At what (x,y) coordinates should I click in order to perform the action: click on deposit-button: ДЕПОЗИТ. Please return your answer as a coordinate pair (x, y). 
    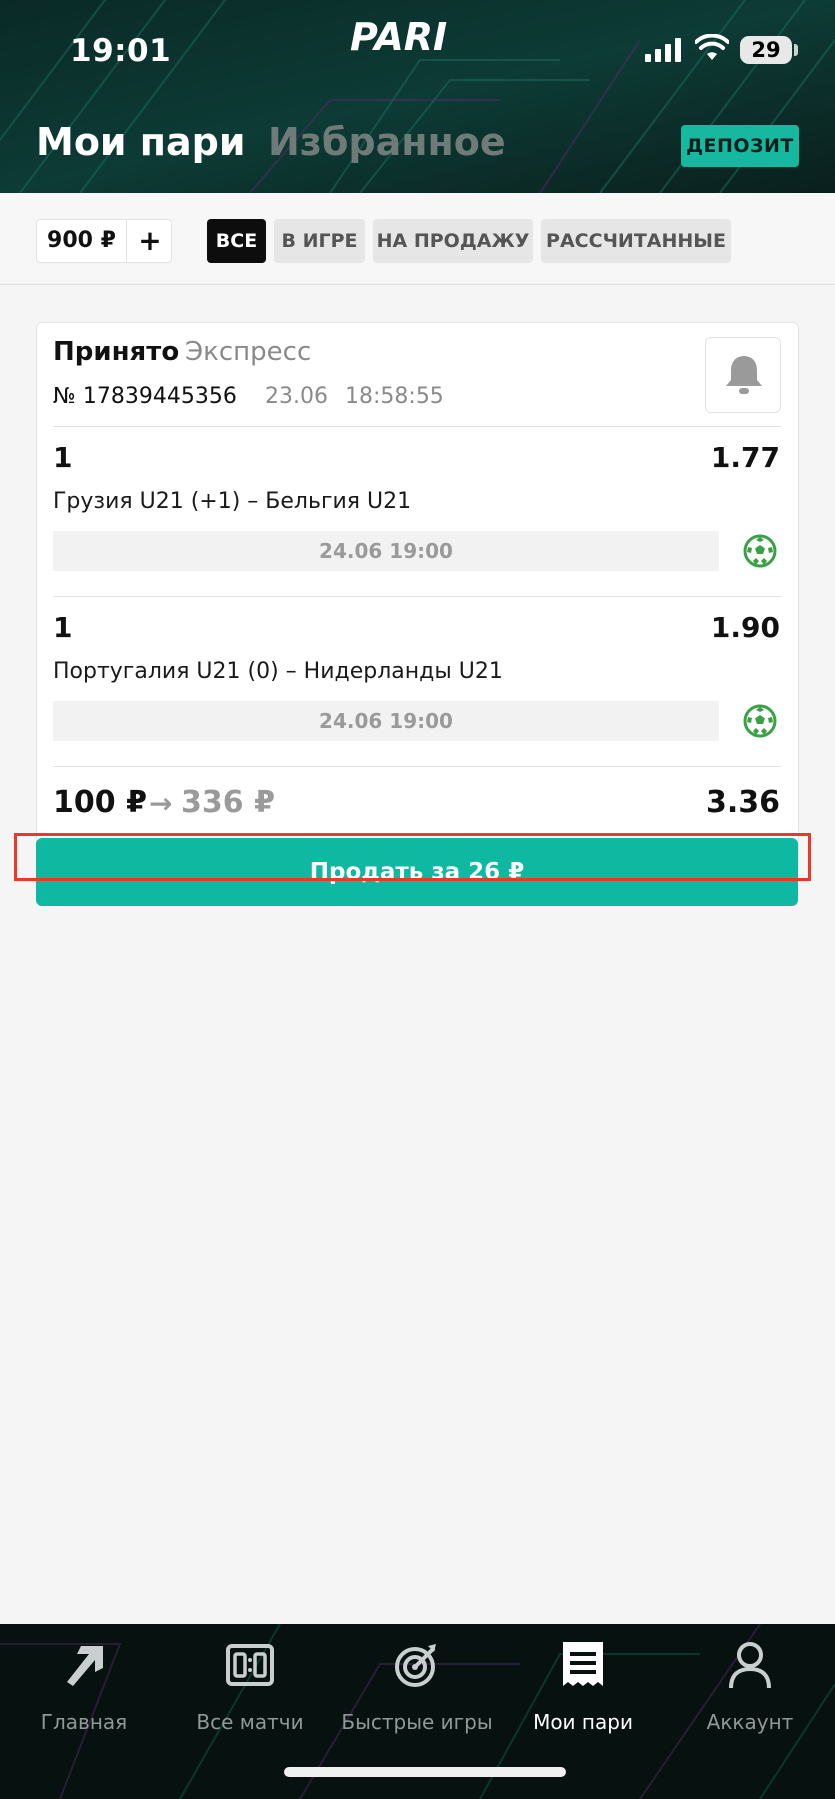
    Looking at the image, I should click on (740, 146).